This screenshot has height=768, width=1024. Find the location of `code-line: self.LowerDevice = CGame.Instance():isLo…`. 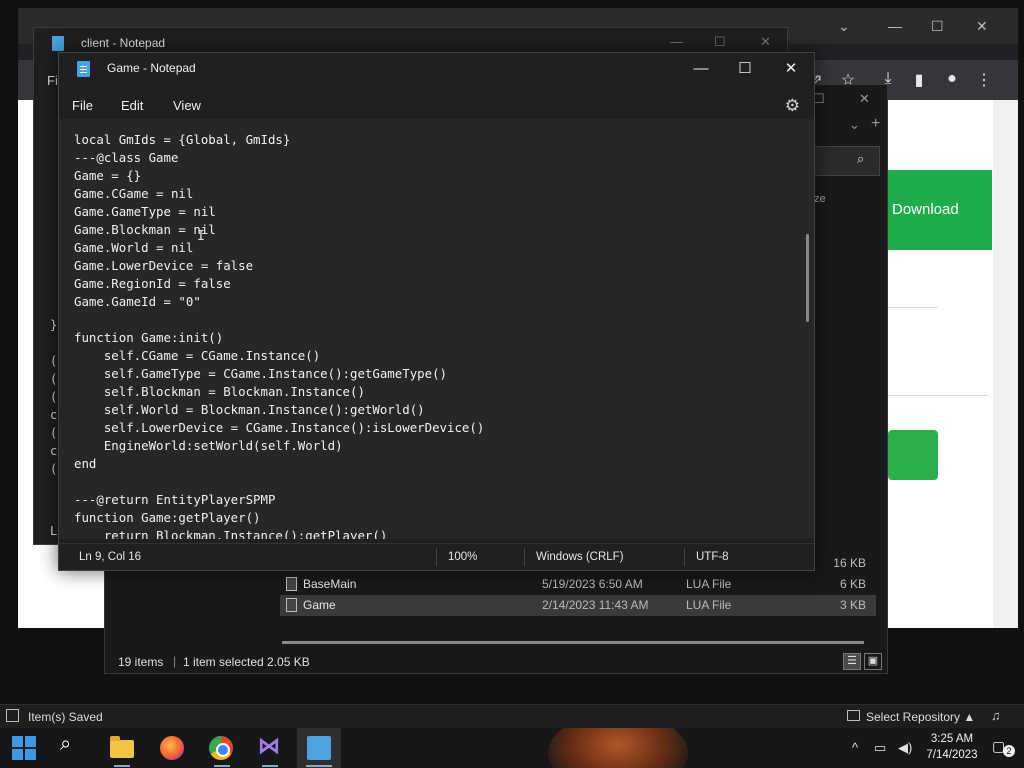

code-line: self.LowerDevice = CGame.Instance():isLo… is located at coordinates (279, 427).